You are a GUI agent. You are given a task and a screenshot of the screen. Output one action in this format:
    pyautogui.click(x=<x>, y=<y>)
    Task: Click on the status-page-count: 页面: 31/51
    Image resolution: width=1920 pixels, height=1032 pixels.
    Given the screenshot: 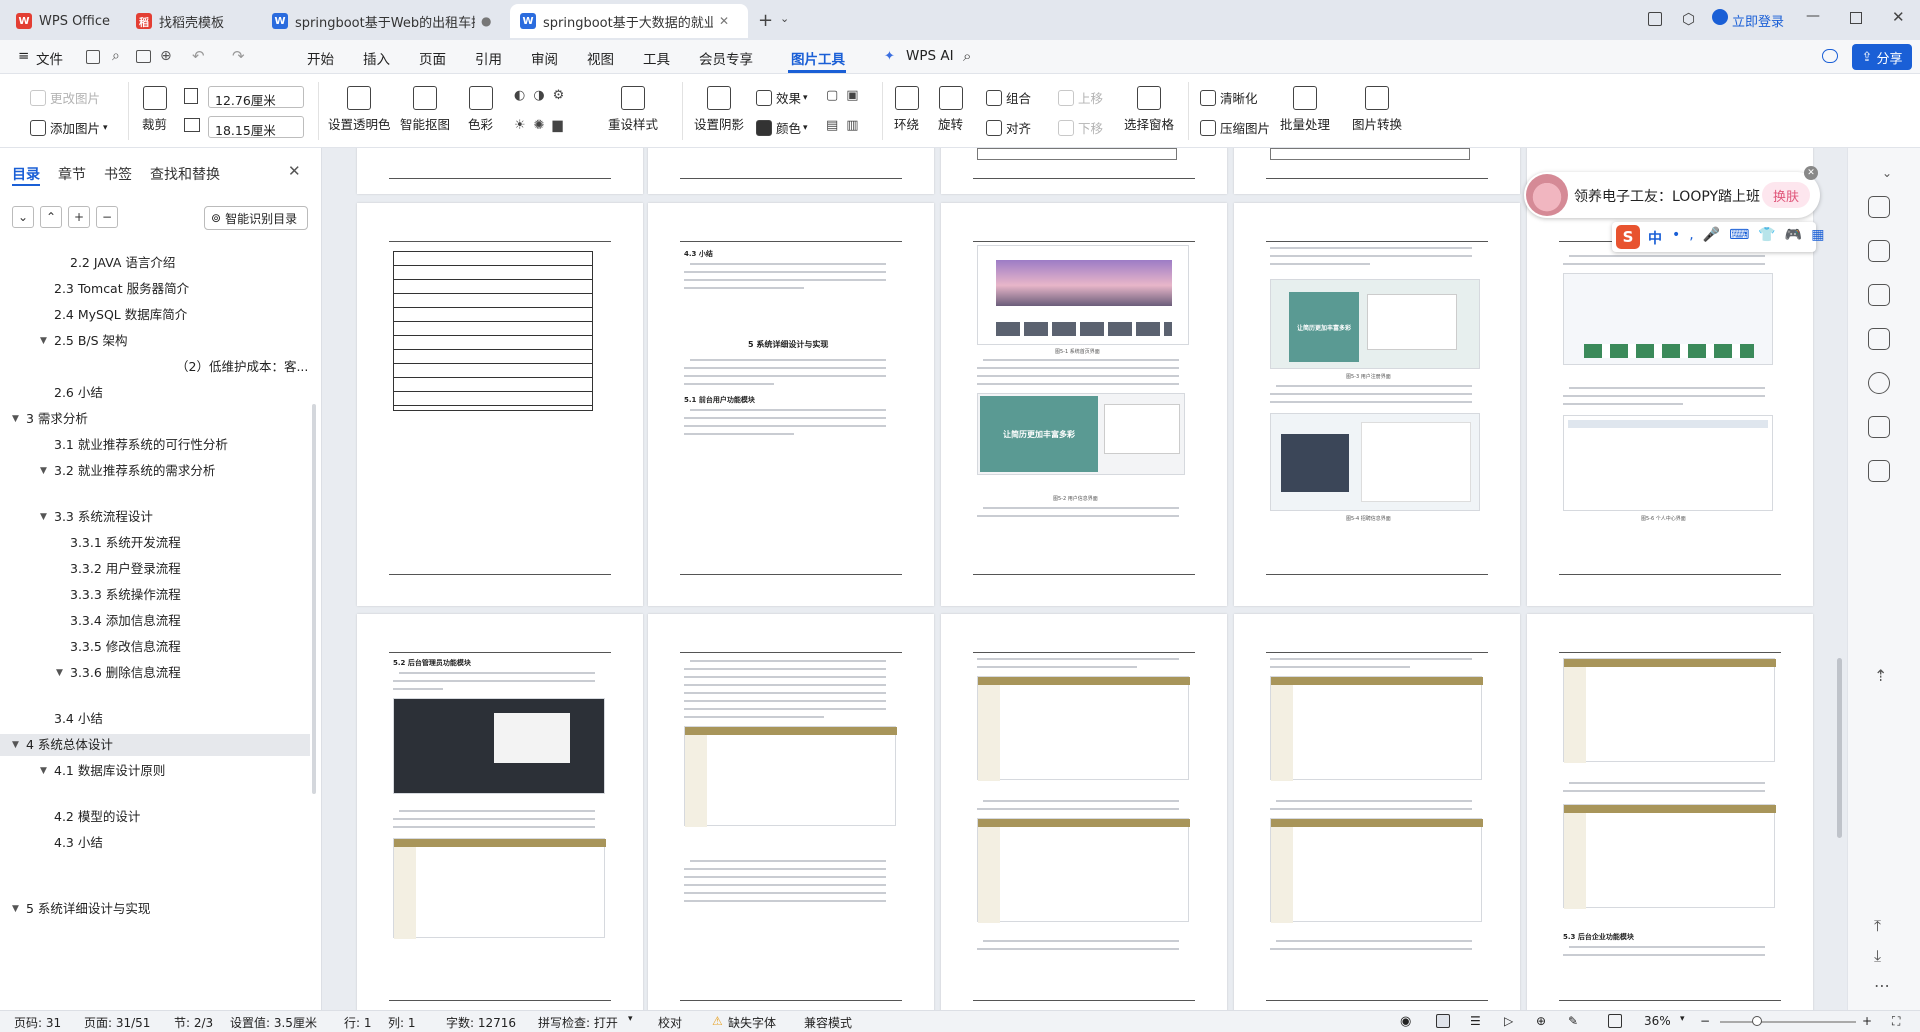 What is the action you would take?
    pyautogui.click(x=117, y=1022)
    